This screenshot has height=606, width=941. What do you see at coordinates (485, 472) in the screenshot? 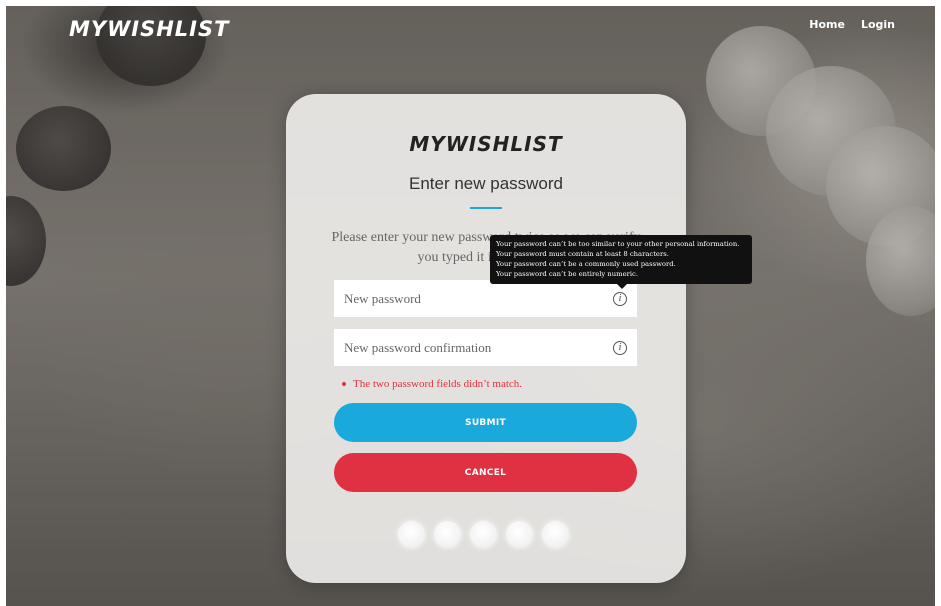
I see `cancel-button: CANCEL` at bounding box center [485, 472].